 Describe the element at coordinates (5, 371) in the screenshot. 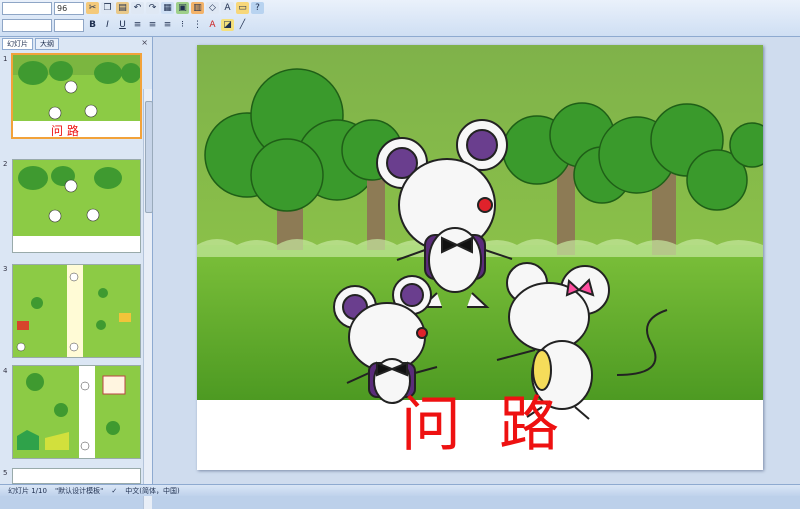

I see `thumbnail-number: 4` at that location.